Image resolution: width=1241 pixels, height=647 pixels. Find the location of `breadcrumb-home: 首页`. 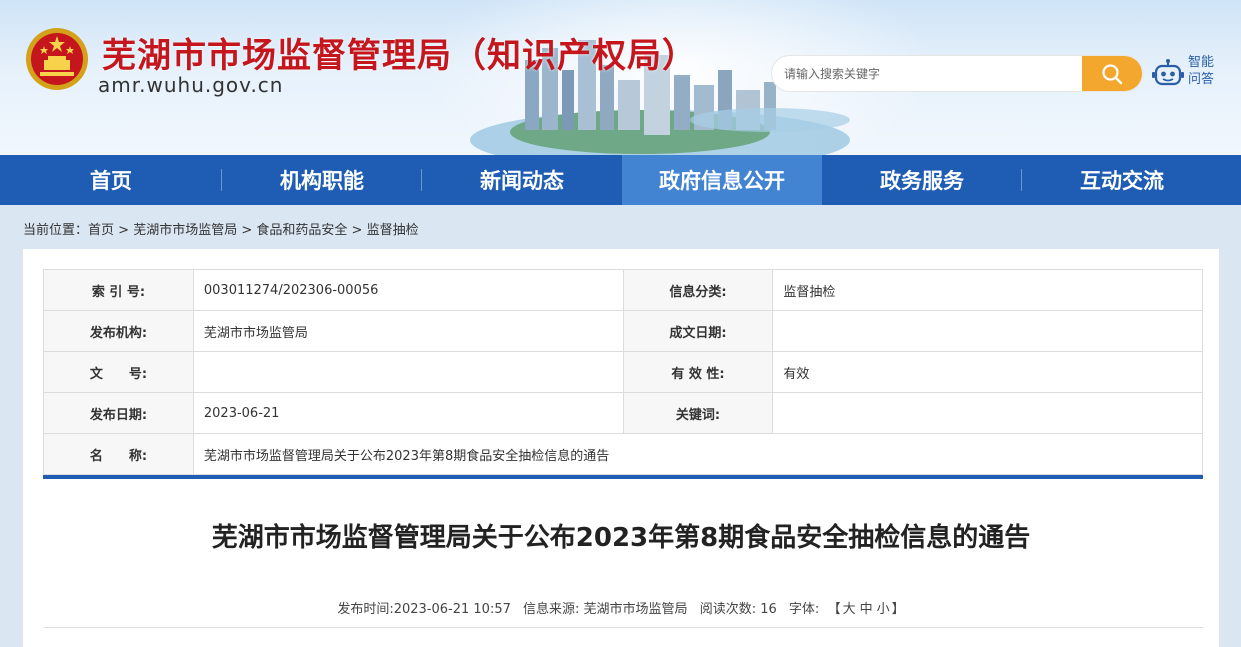

breadcrumb-home: 首页 is located at coordinates (101, 230).